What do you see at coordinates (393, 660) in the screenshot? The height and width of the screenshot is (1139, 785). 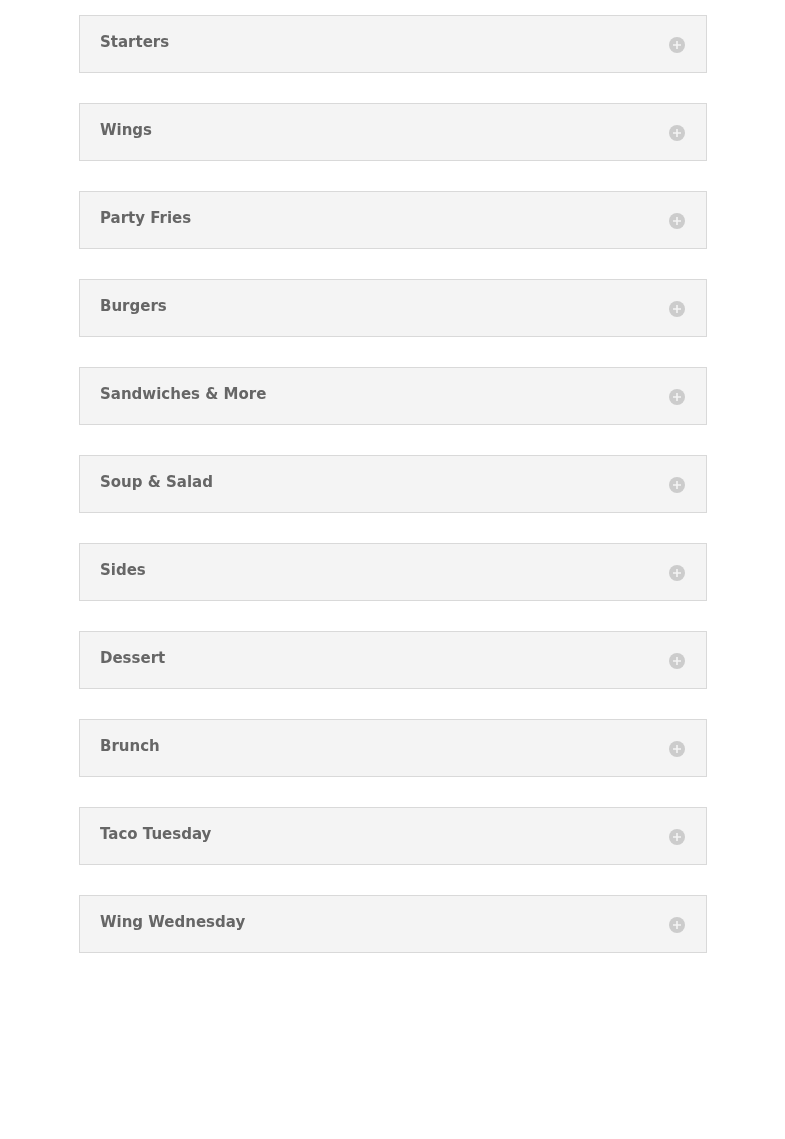 I see `accordion-toggle: Dessert` at bounding box center [393, 660].